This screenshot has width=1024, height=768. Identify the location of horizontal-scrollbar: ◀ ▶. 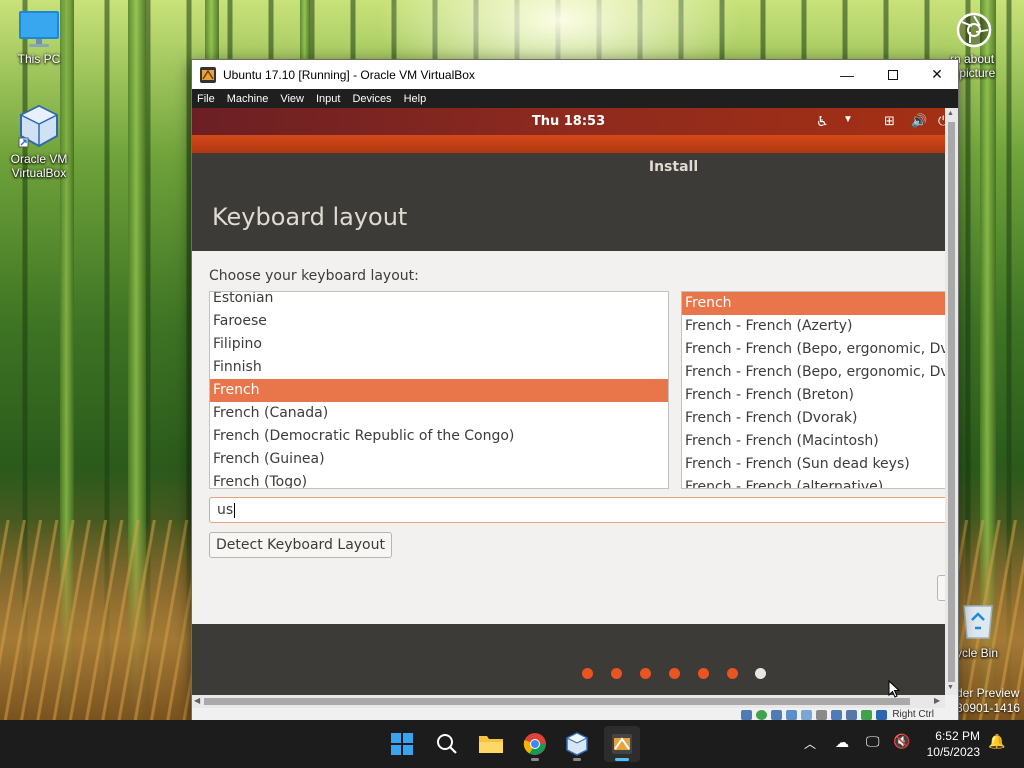
(568, 701).